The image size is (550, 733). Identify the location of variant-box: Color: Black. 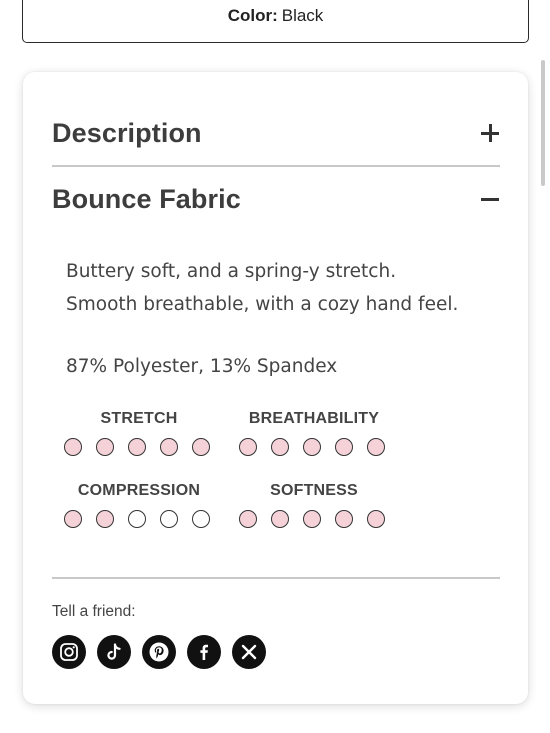
(275, 21).